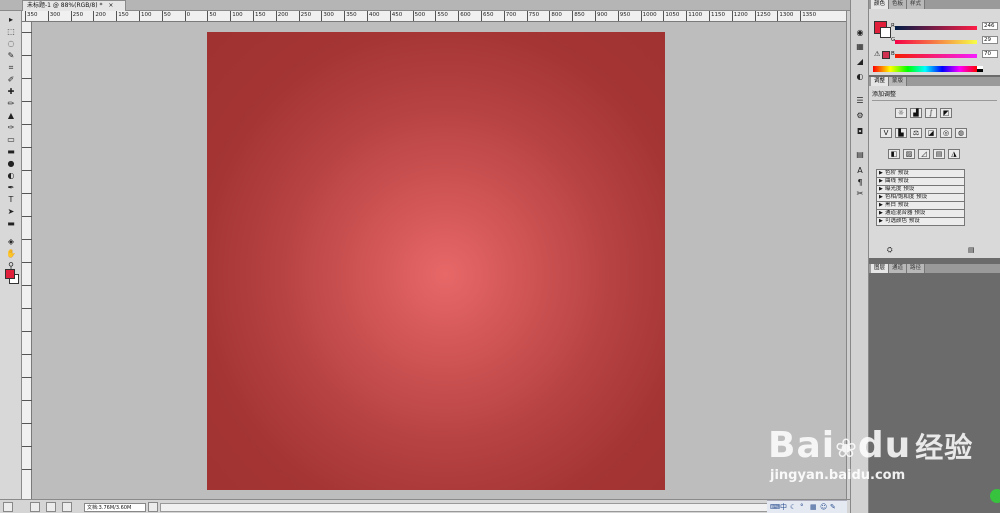 This screenshot has height=513, width=1000. What do you see at coordinates (11, 20) in the screenshot?
I see `move-icon: ▸` at bounding box center [11, 20].